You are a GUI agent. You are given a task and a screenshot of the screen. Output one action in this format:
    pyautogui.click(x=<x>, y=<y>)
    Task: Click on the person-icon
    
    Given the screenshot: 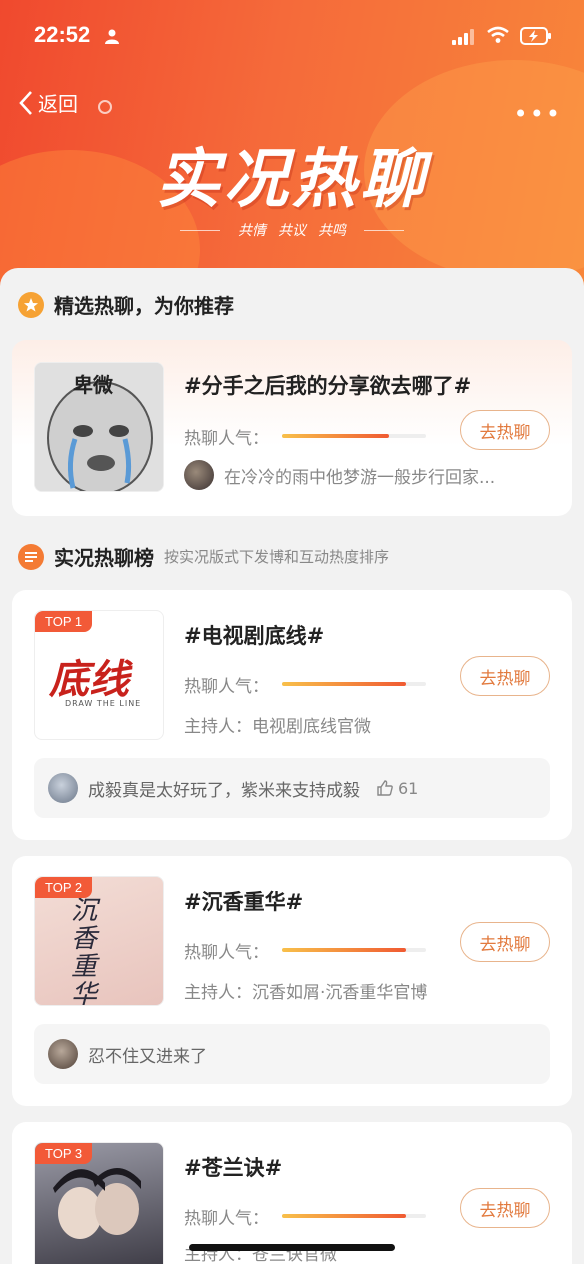 What is the action you would take?
    pyautogui.click(x=112, y=36)
    